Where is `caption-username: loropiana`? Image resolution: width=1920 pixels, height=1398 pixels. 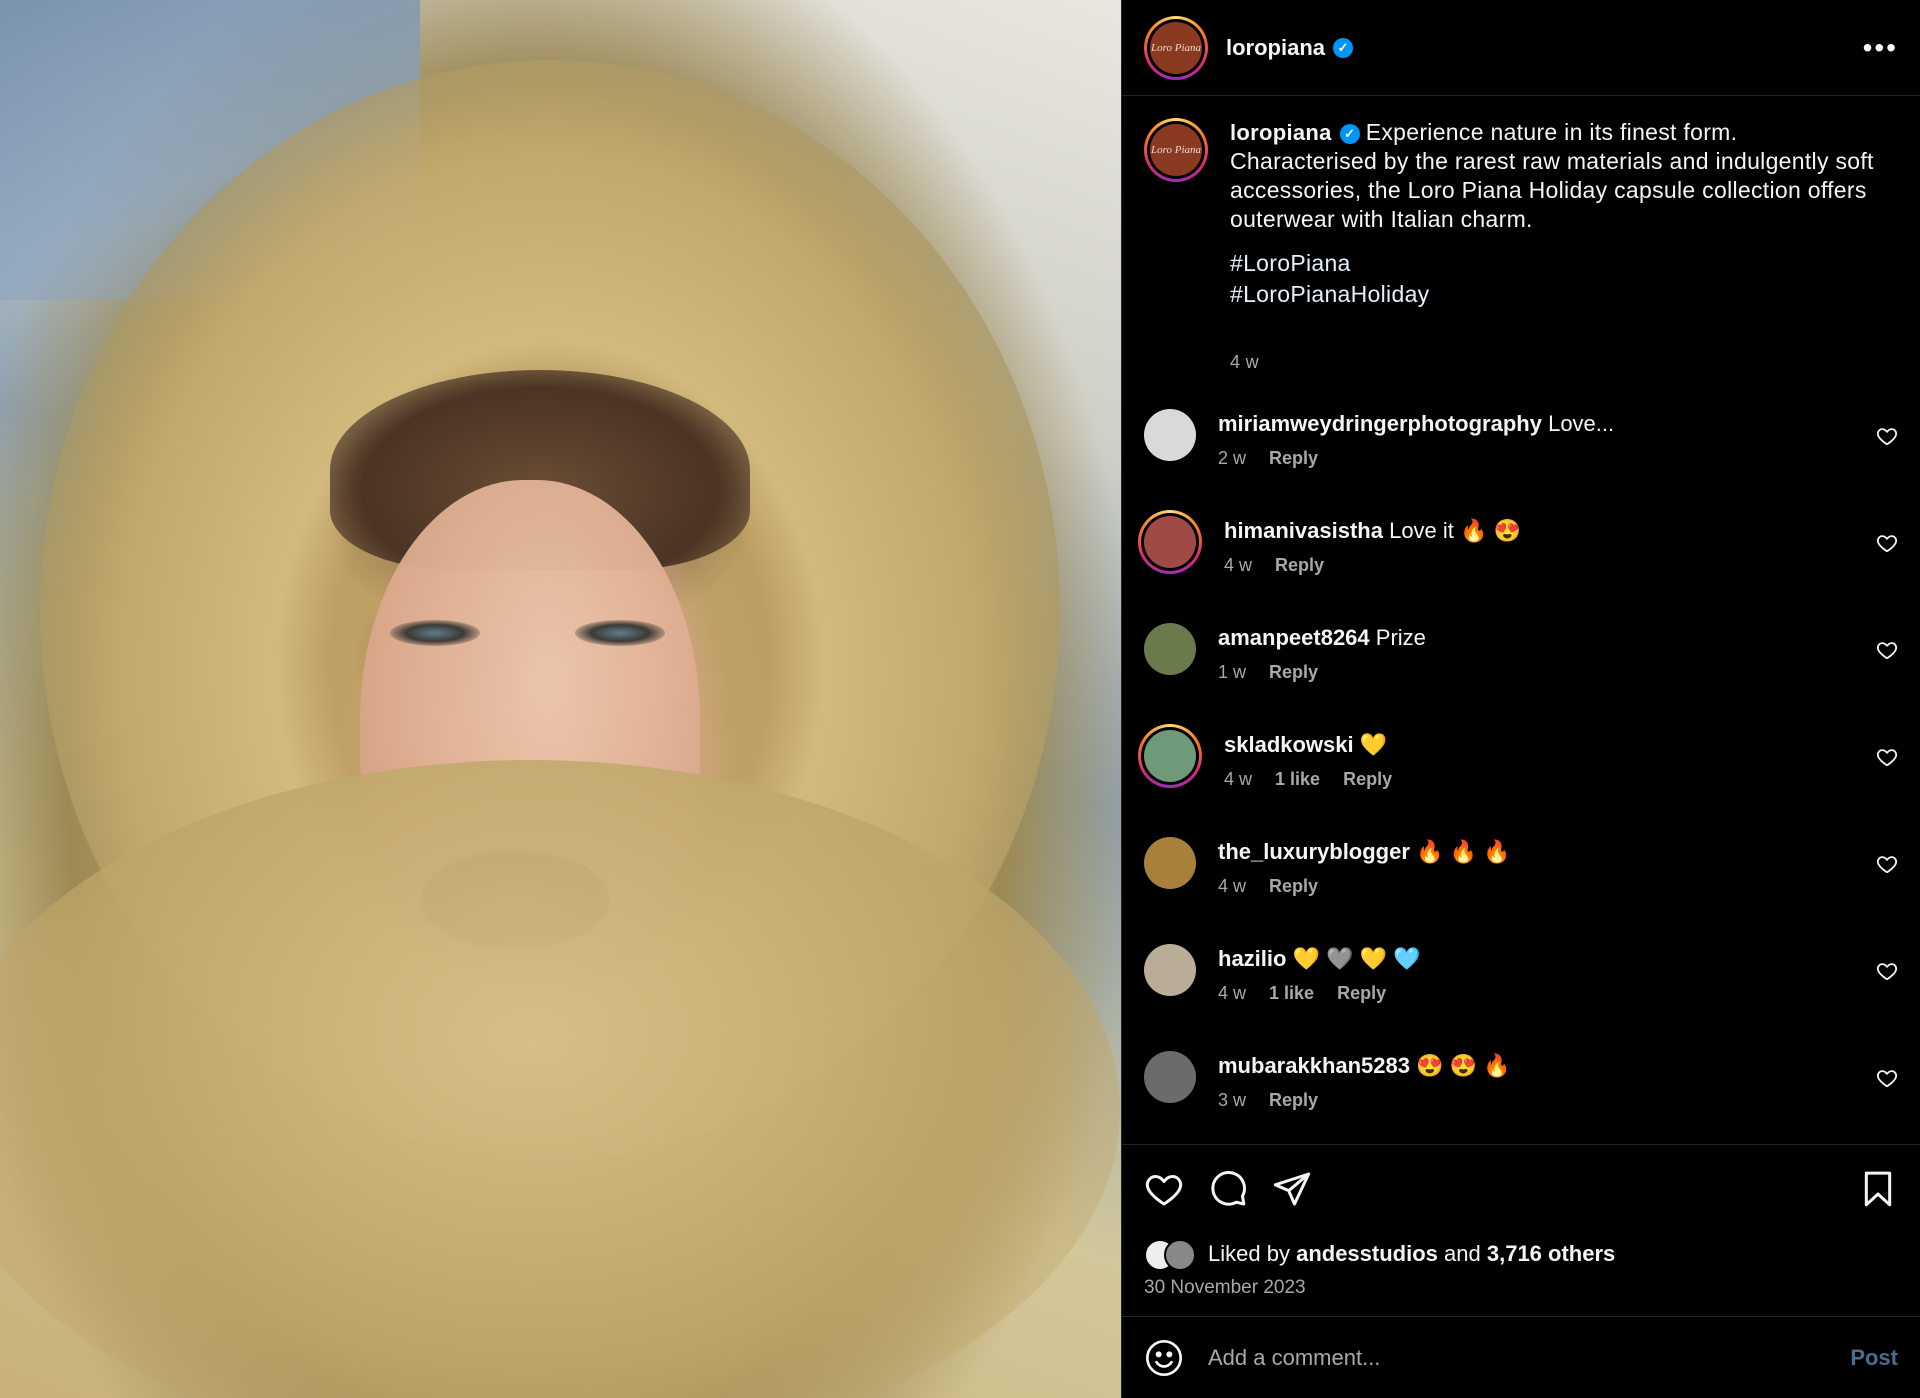
caption-username: loropiana is located at coordinates (1281, 132).